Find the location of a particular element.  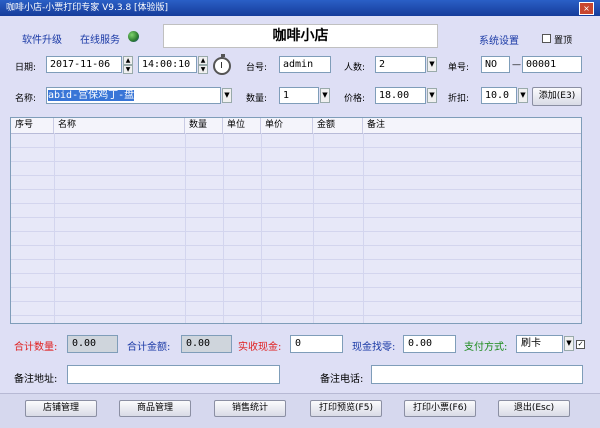

add-item-button: 添加(E3) is located at coordinates (557, 96).